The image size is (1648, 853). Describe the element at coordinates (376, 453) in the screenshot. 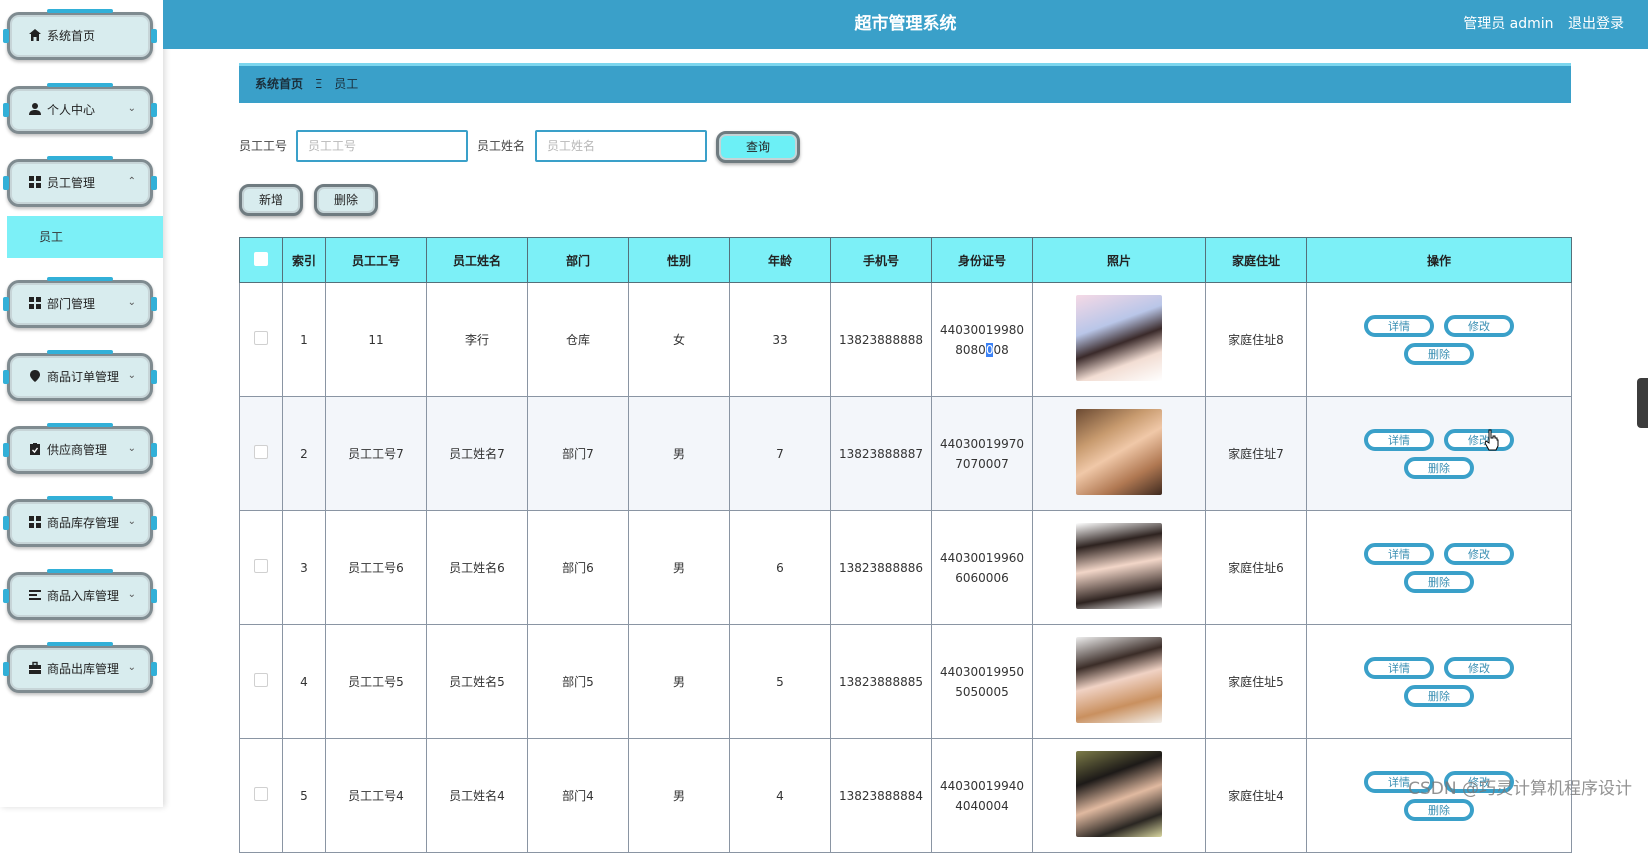

I see `cell-employee-no: 员工工号7` at that location.